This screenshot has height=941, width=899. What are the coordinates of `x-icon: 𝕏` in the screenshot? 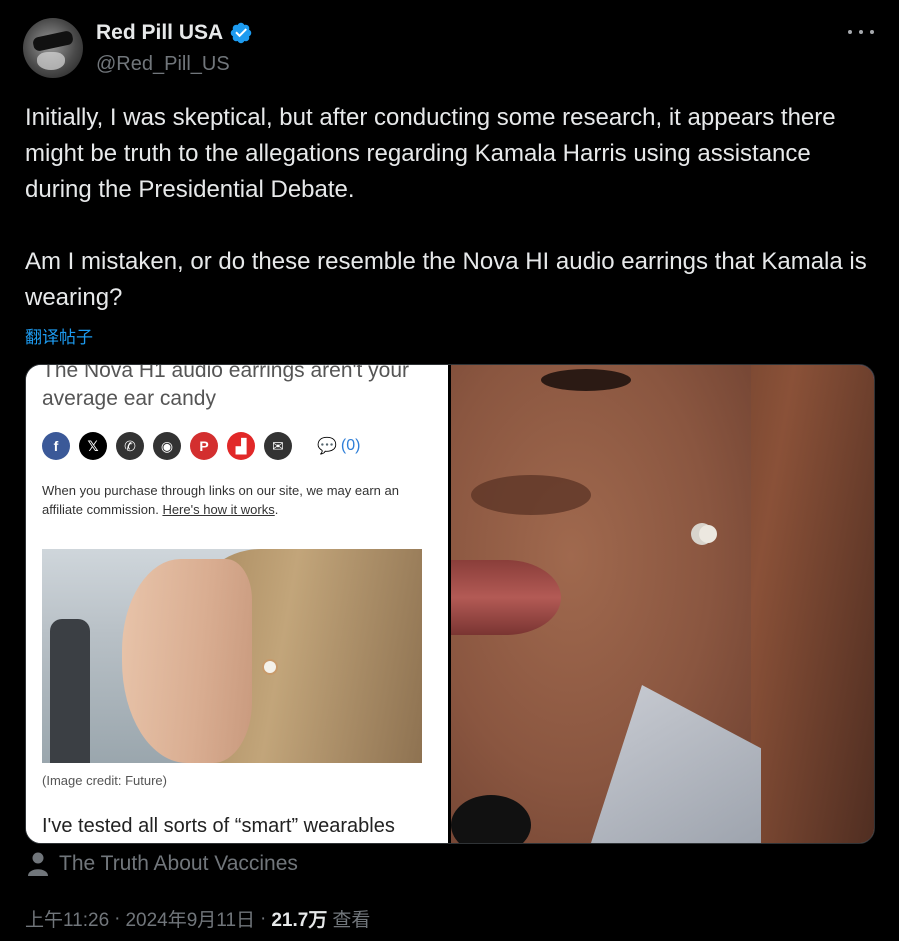 It's located at (93, 446).